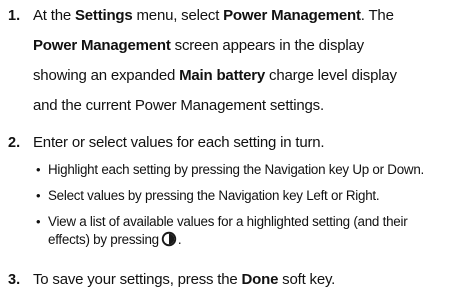 This screenshot has width=466, height=296. What do you see at coordinates (307, 279) in the screenshot?
I see `text-run: soft key.` at bounding box center [307, 279].